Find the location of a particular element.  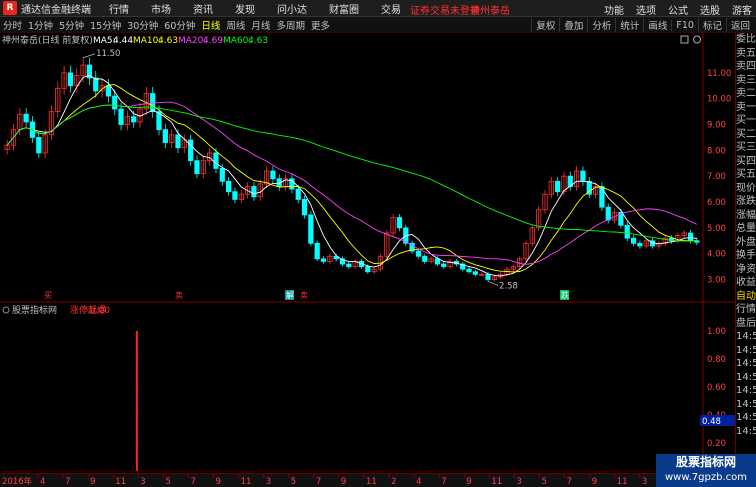

x-axis-label: 2 is located at coordinates (393, 482).